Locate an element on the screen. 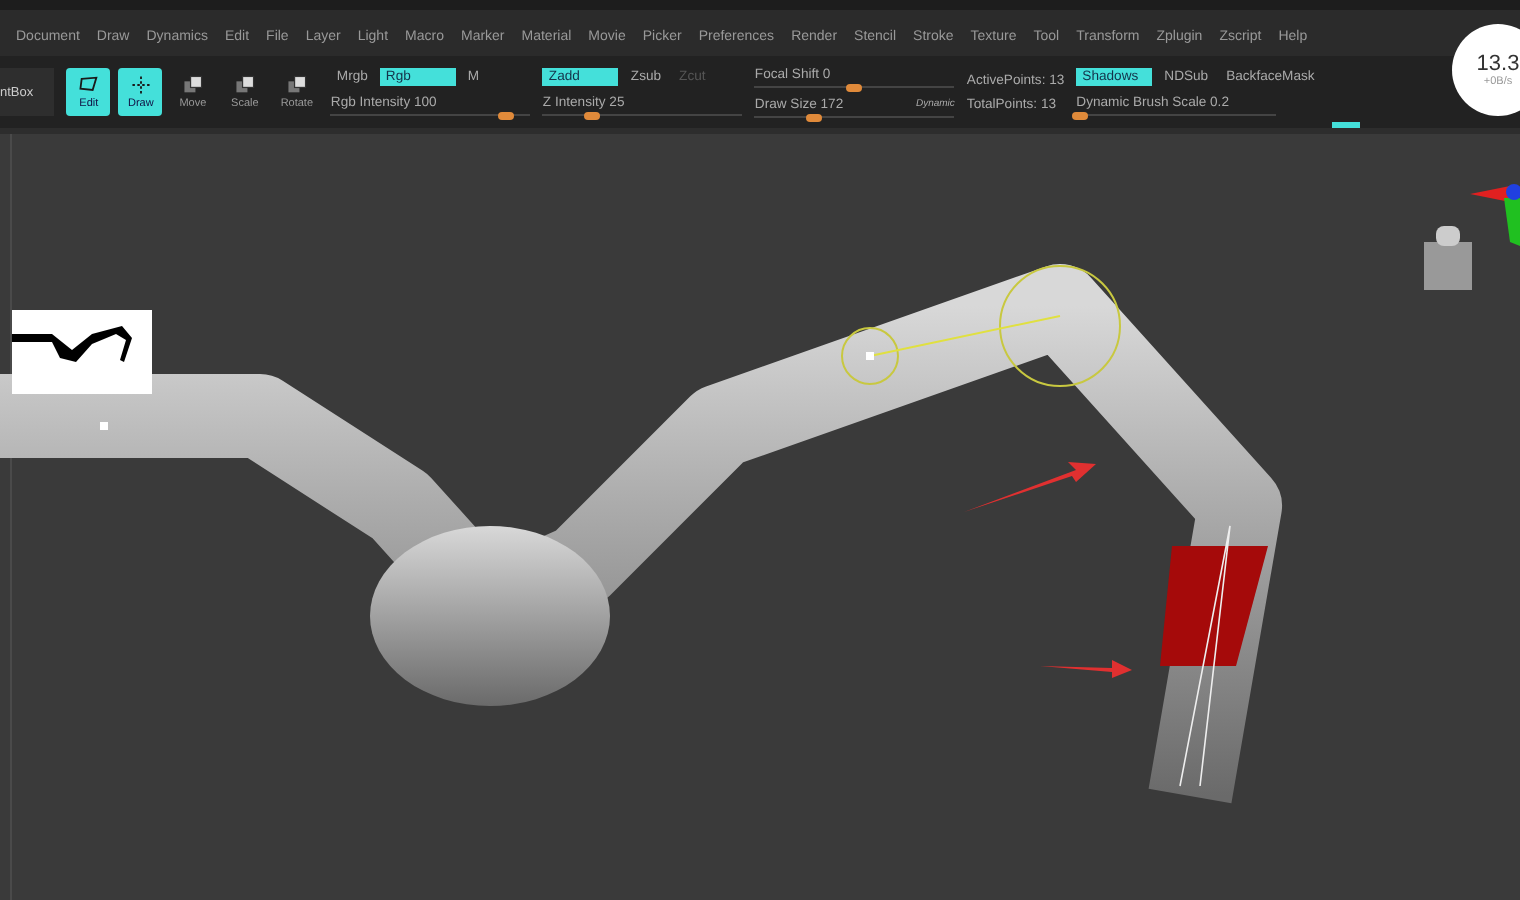 The image size is (1520, 900). axis-gizmo-icon is located at coordinates (1472, 237).